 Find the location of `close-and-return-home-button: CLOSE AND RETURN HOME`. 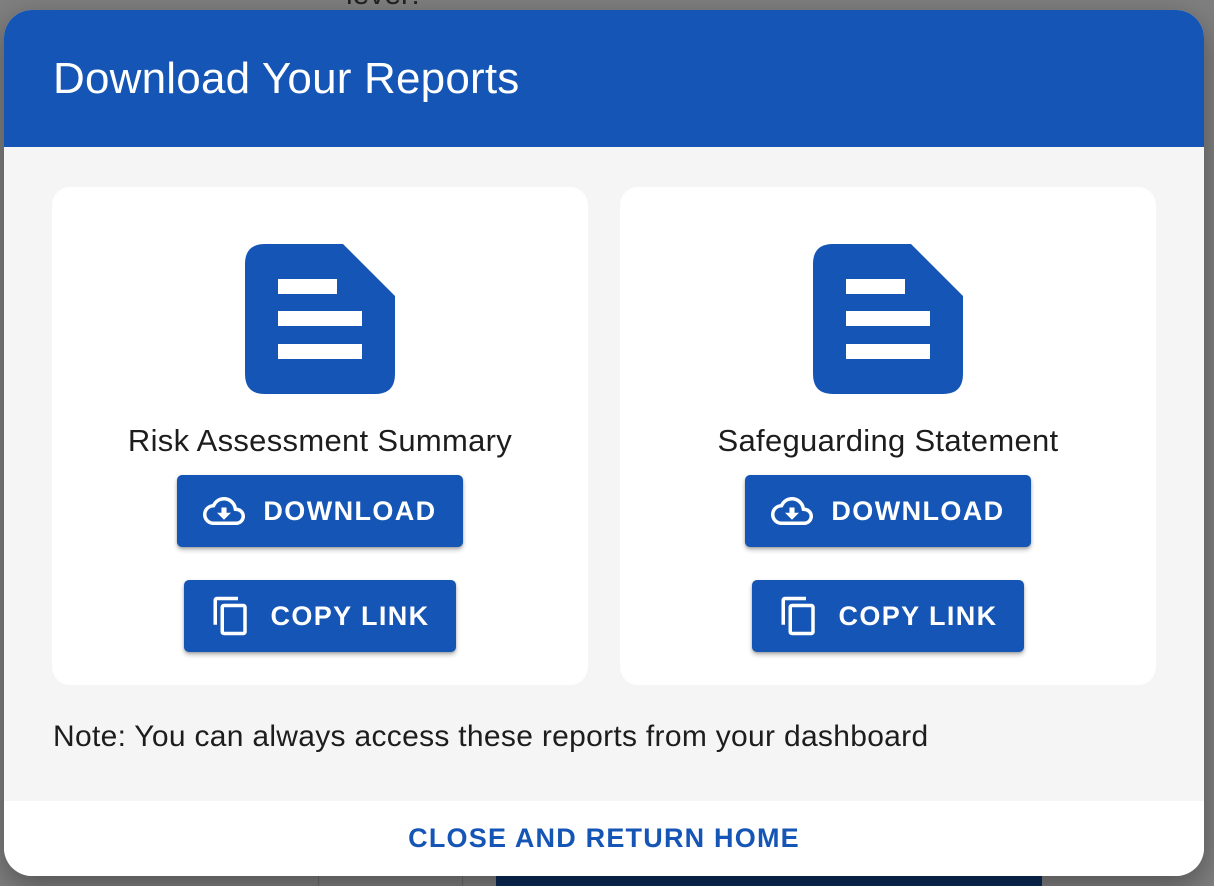

close-and-return-home-button: CLOSE AND RETURN HOME is located at coordinates (604, 838).